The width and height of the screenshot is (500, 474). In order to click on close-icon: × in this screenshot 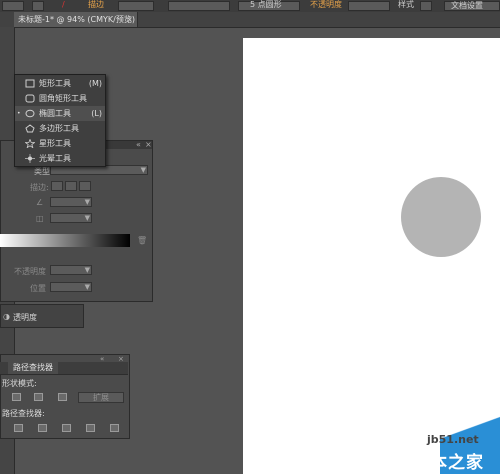, I will do `click(129, 19)`.